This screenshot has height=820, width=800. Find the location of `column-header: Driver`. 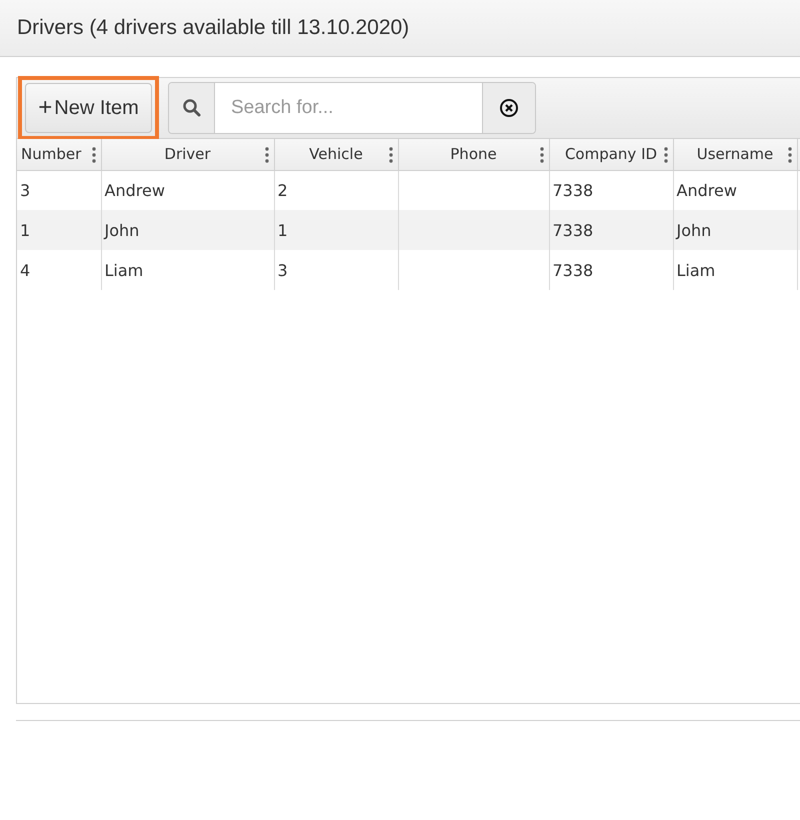

column-header: Driver is located at coordinates (187, 154).